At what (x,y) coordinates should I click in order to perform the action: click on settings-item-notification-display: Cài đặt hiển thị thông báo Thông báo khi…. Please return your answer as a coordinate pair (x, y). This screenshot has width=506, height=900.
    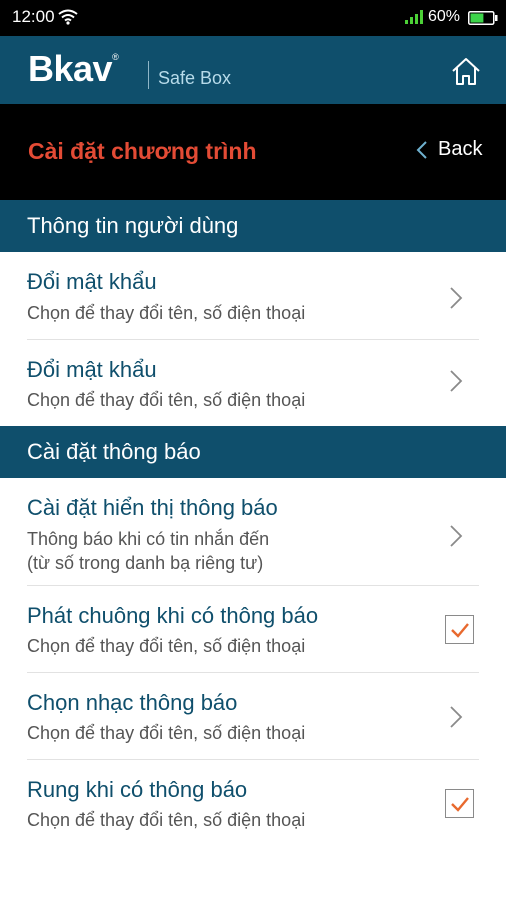
    Looking at the image, I should click on (253, 532).